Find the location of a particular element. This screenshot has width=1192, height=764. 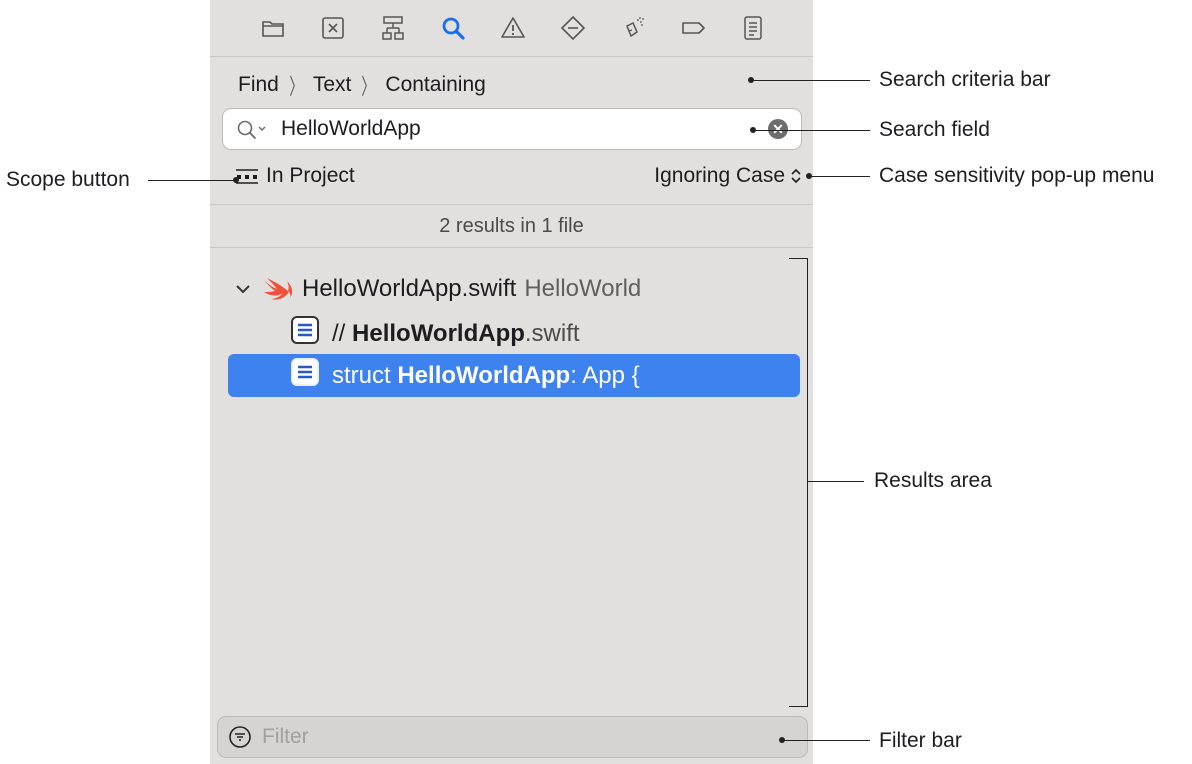

folder-icon is located at coordinates (273, 28).